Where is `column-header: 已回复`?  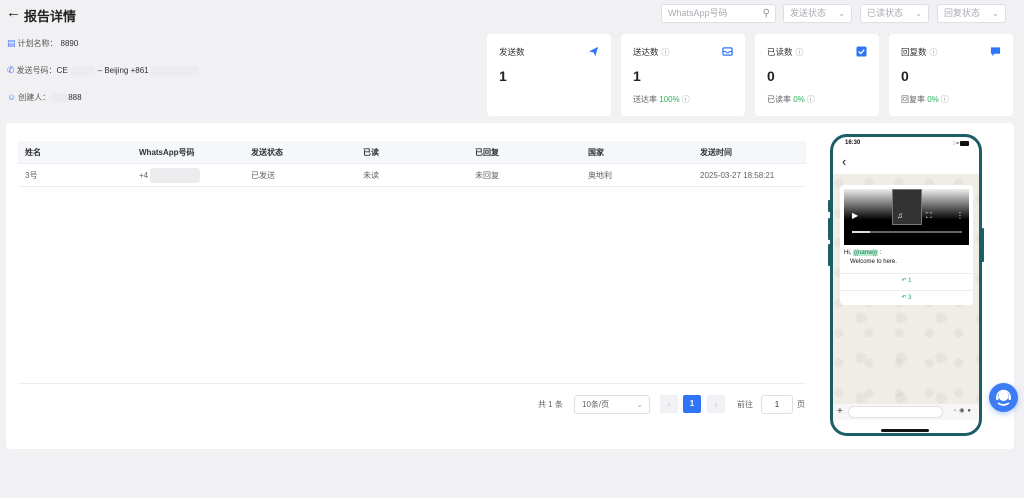 column-header: 已回复 is located at coordinates (487, 152).